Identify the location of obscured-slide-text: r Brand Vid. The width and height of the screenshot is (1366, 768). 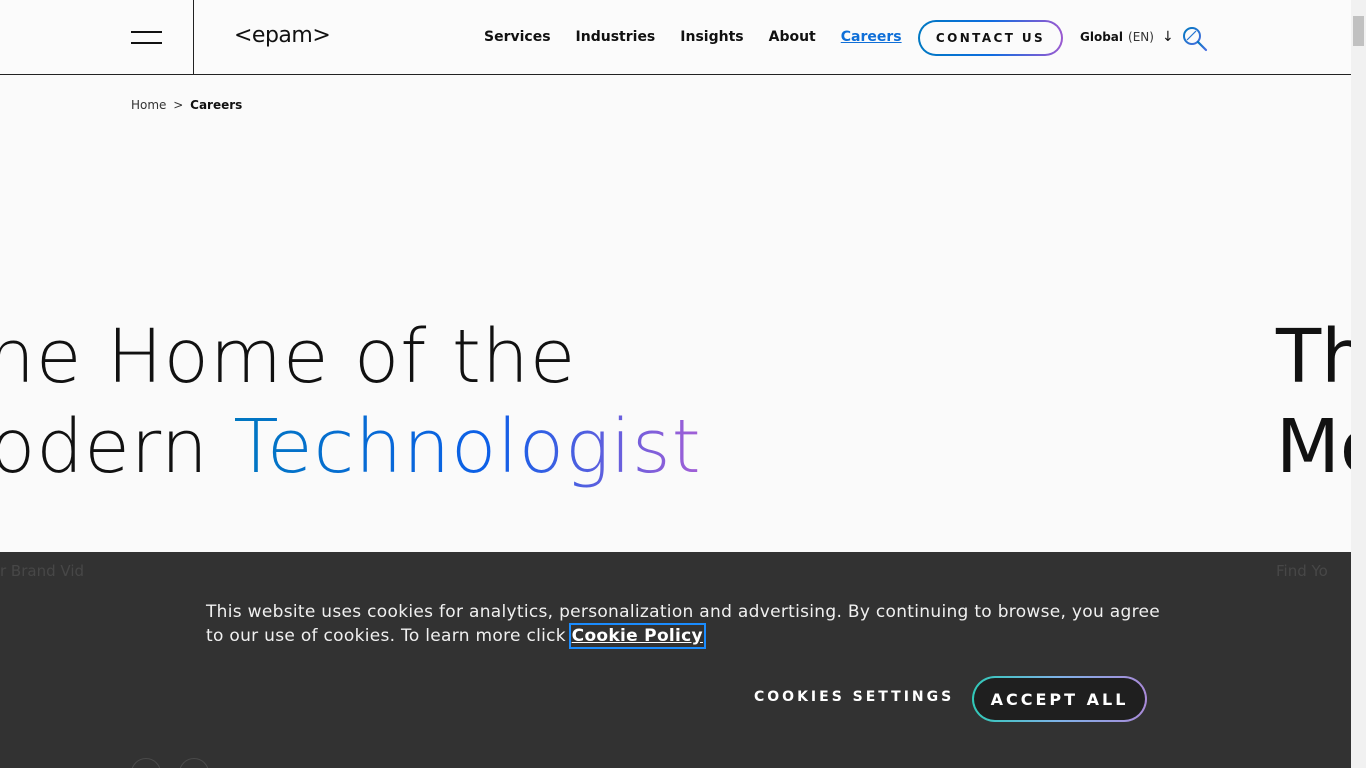
(42, 571).